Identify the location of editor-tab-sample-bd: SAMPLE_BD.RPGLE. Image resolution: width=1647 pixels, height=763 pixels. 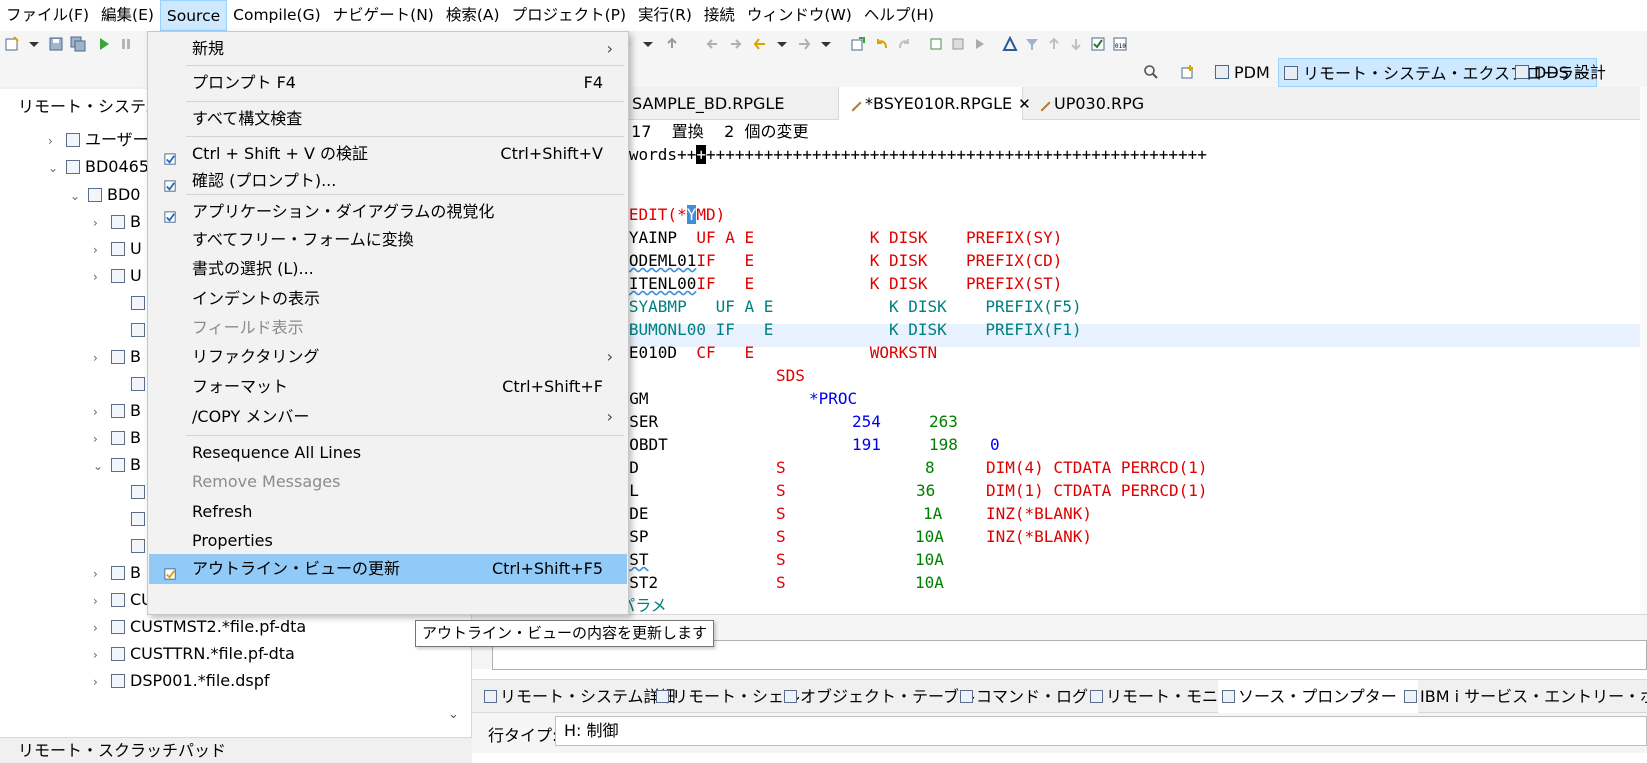
(695, 103).